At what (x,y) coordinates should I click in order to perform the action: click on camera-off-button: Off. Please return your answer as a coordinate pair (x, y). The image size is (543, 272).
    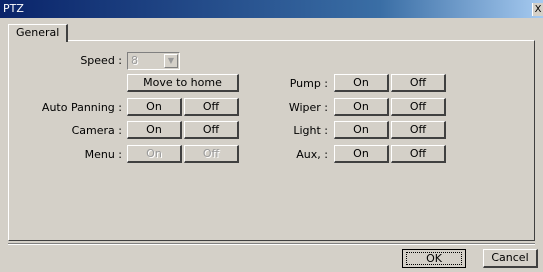
    Looking at the image, I should click on (211, 130).